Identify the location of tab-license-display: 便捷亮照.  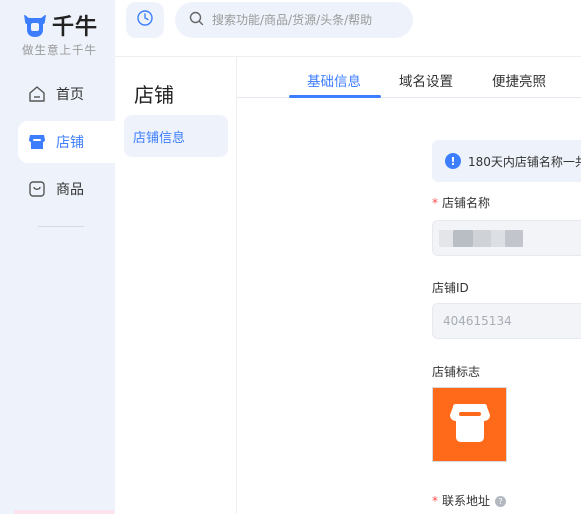
(519, 80).